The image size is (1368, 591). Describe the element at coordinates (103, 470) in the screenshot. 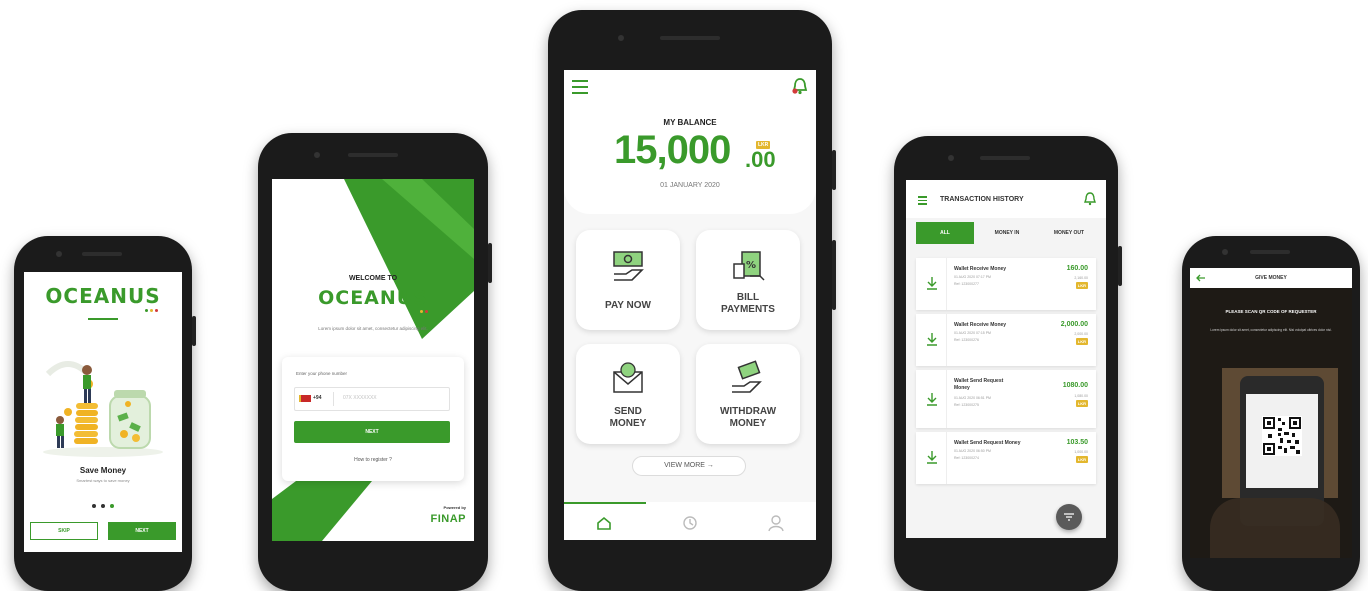

I see `onboarding-title: Save Money` at that location.